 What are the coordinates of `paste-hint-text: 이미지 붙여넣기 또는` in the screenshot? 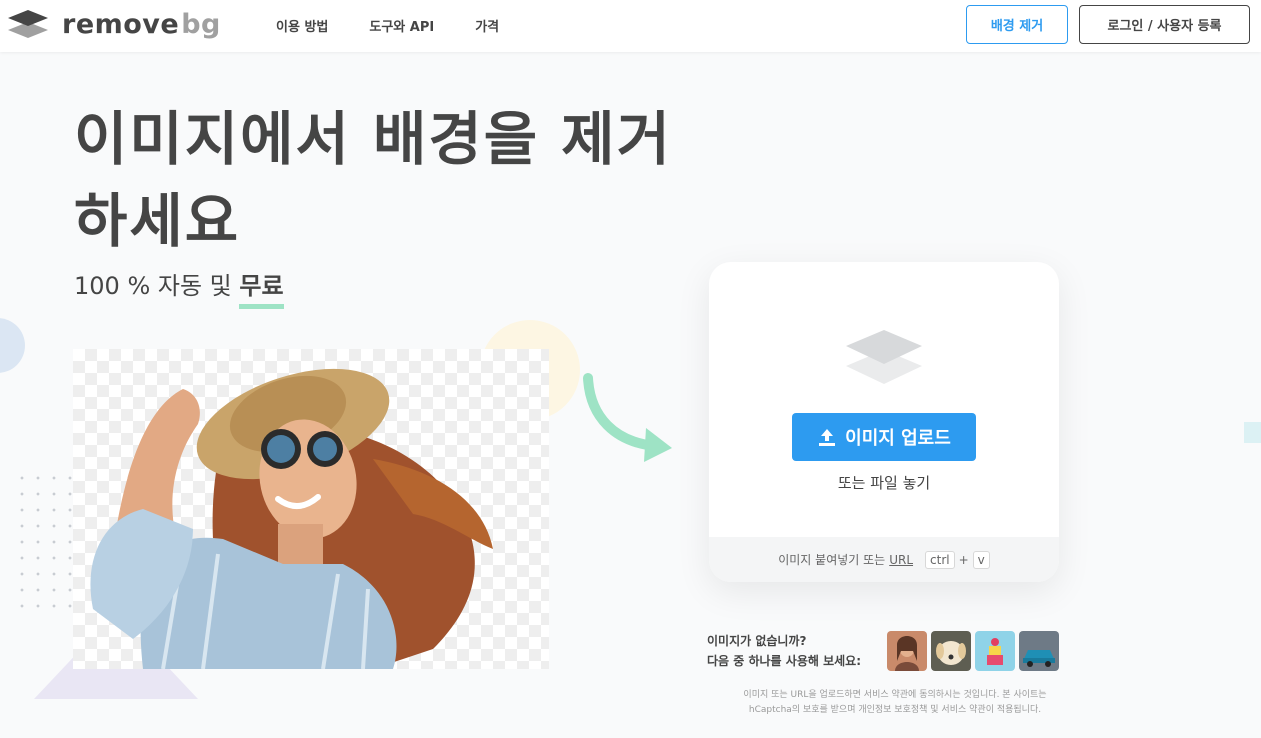 It's located at (832, 560).